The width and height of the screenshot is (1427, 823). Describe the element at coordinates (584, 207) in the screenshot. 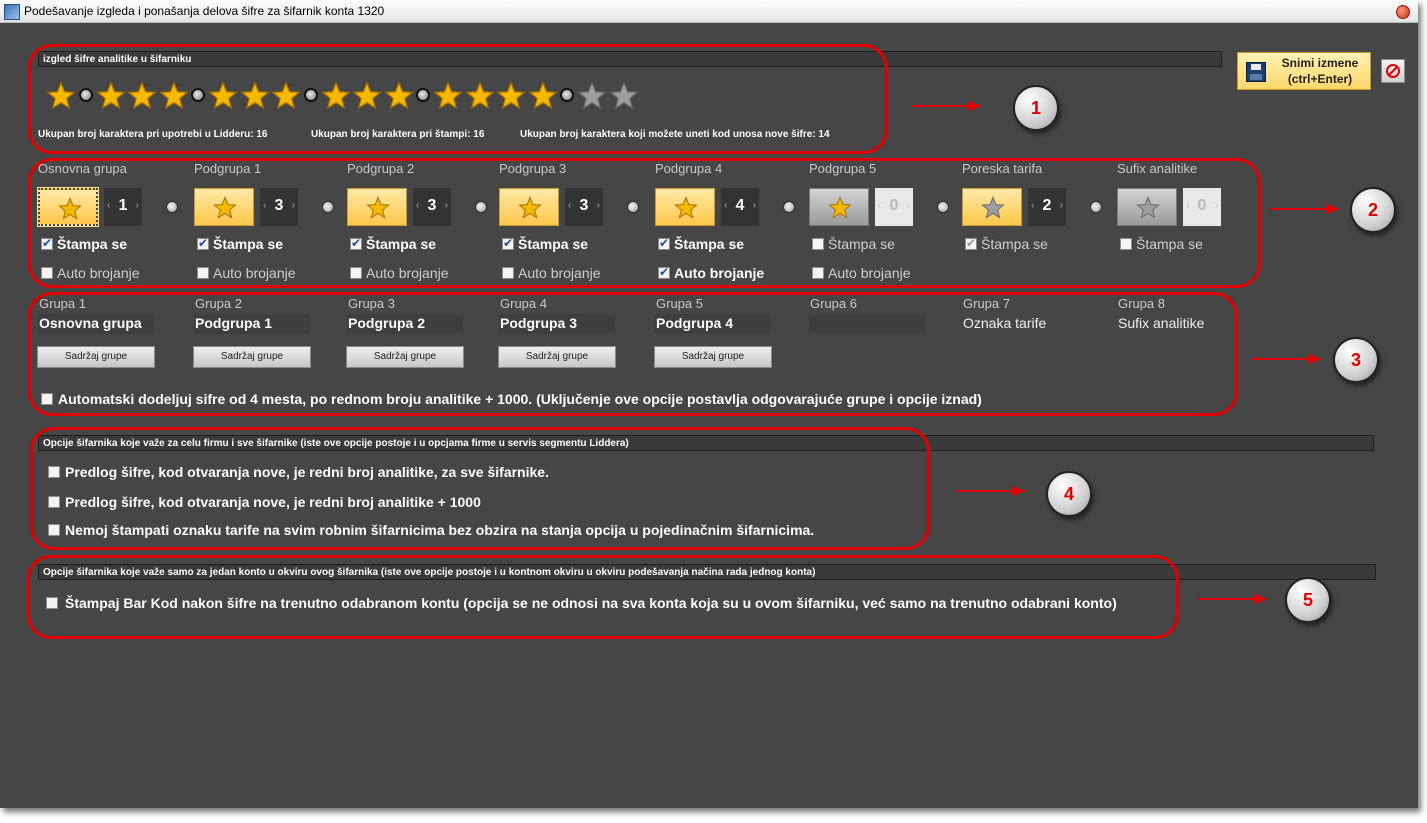

I see `group-length-stepper-4: ‹ 3 ›` at that location.